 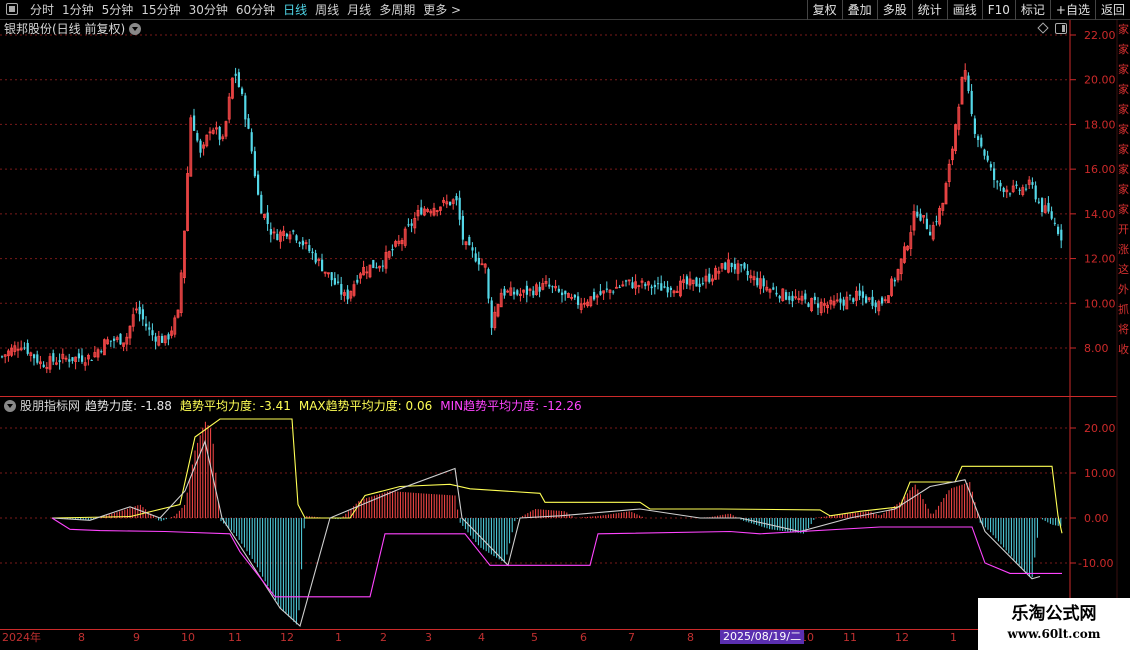 I want to click on tool-buttons: 复权 叠加 多股 统计 画线 F10 标记 +自选 返回, so click(x=968, y=10).